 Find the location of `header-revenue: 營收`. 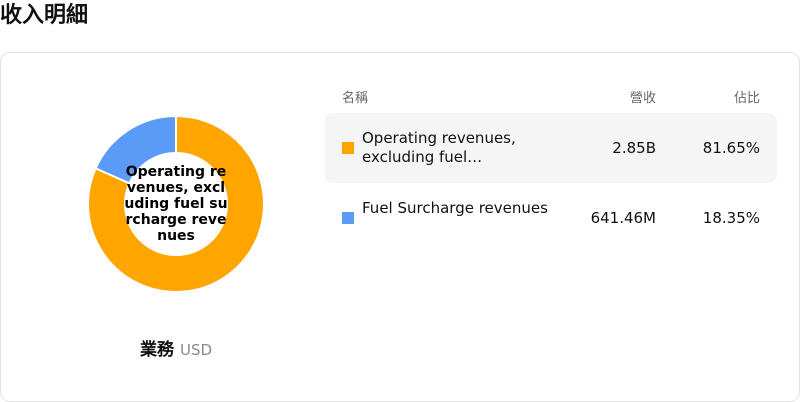

header-revenue: 營收 is located at coordinates (642, 98).